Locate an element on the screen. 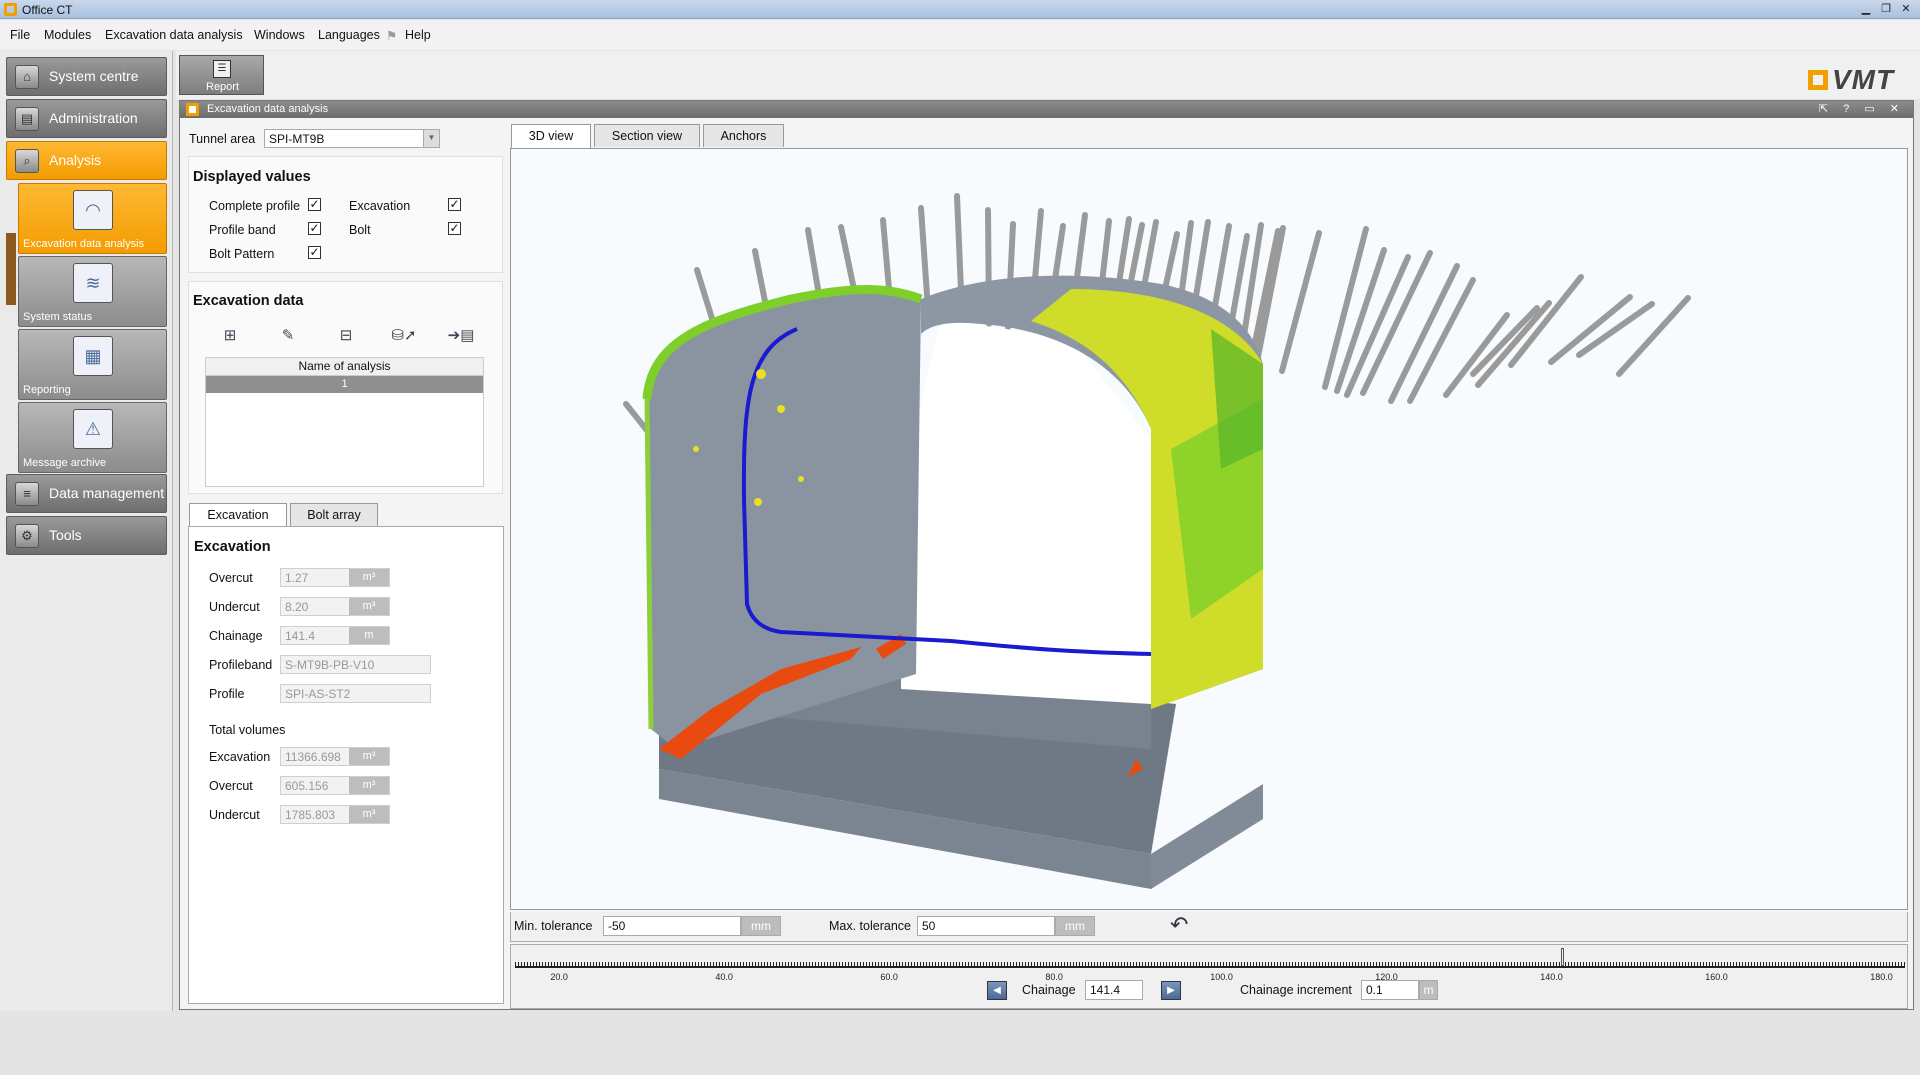  close-button: ✕ is located at coordinates (1906, 9).